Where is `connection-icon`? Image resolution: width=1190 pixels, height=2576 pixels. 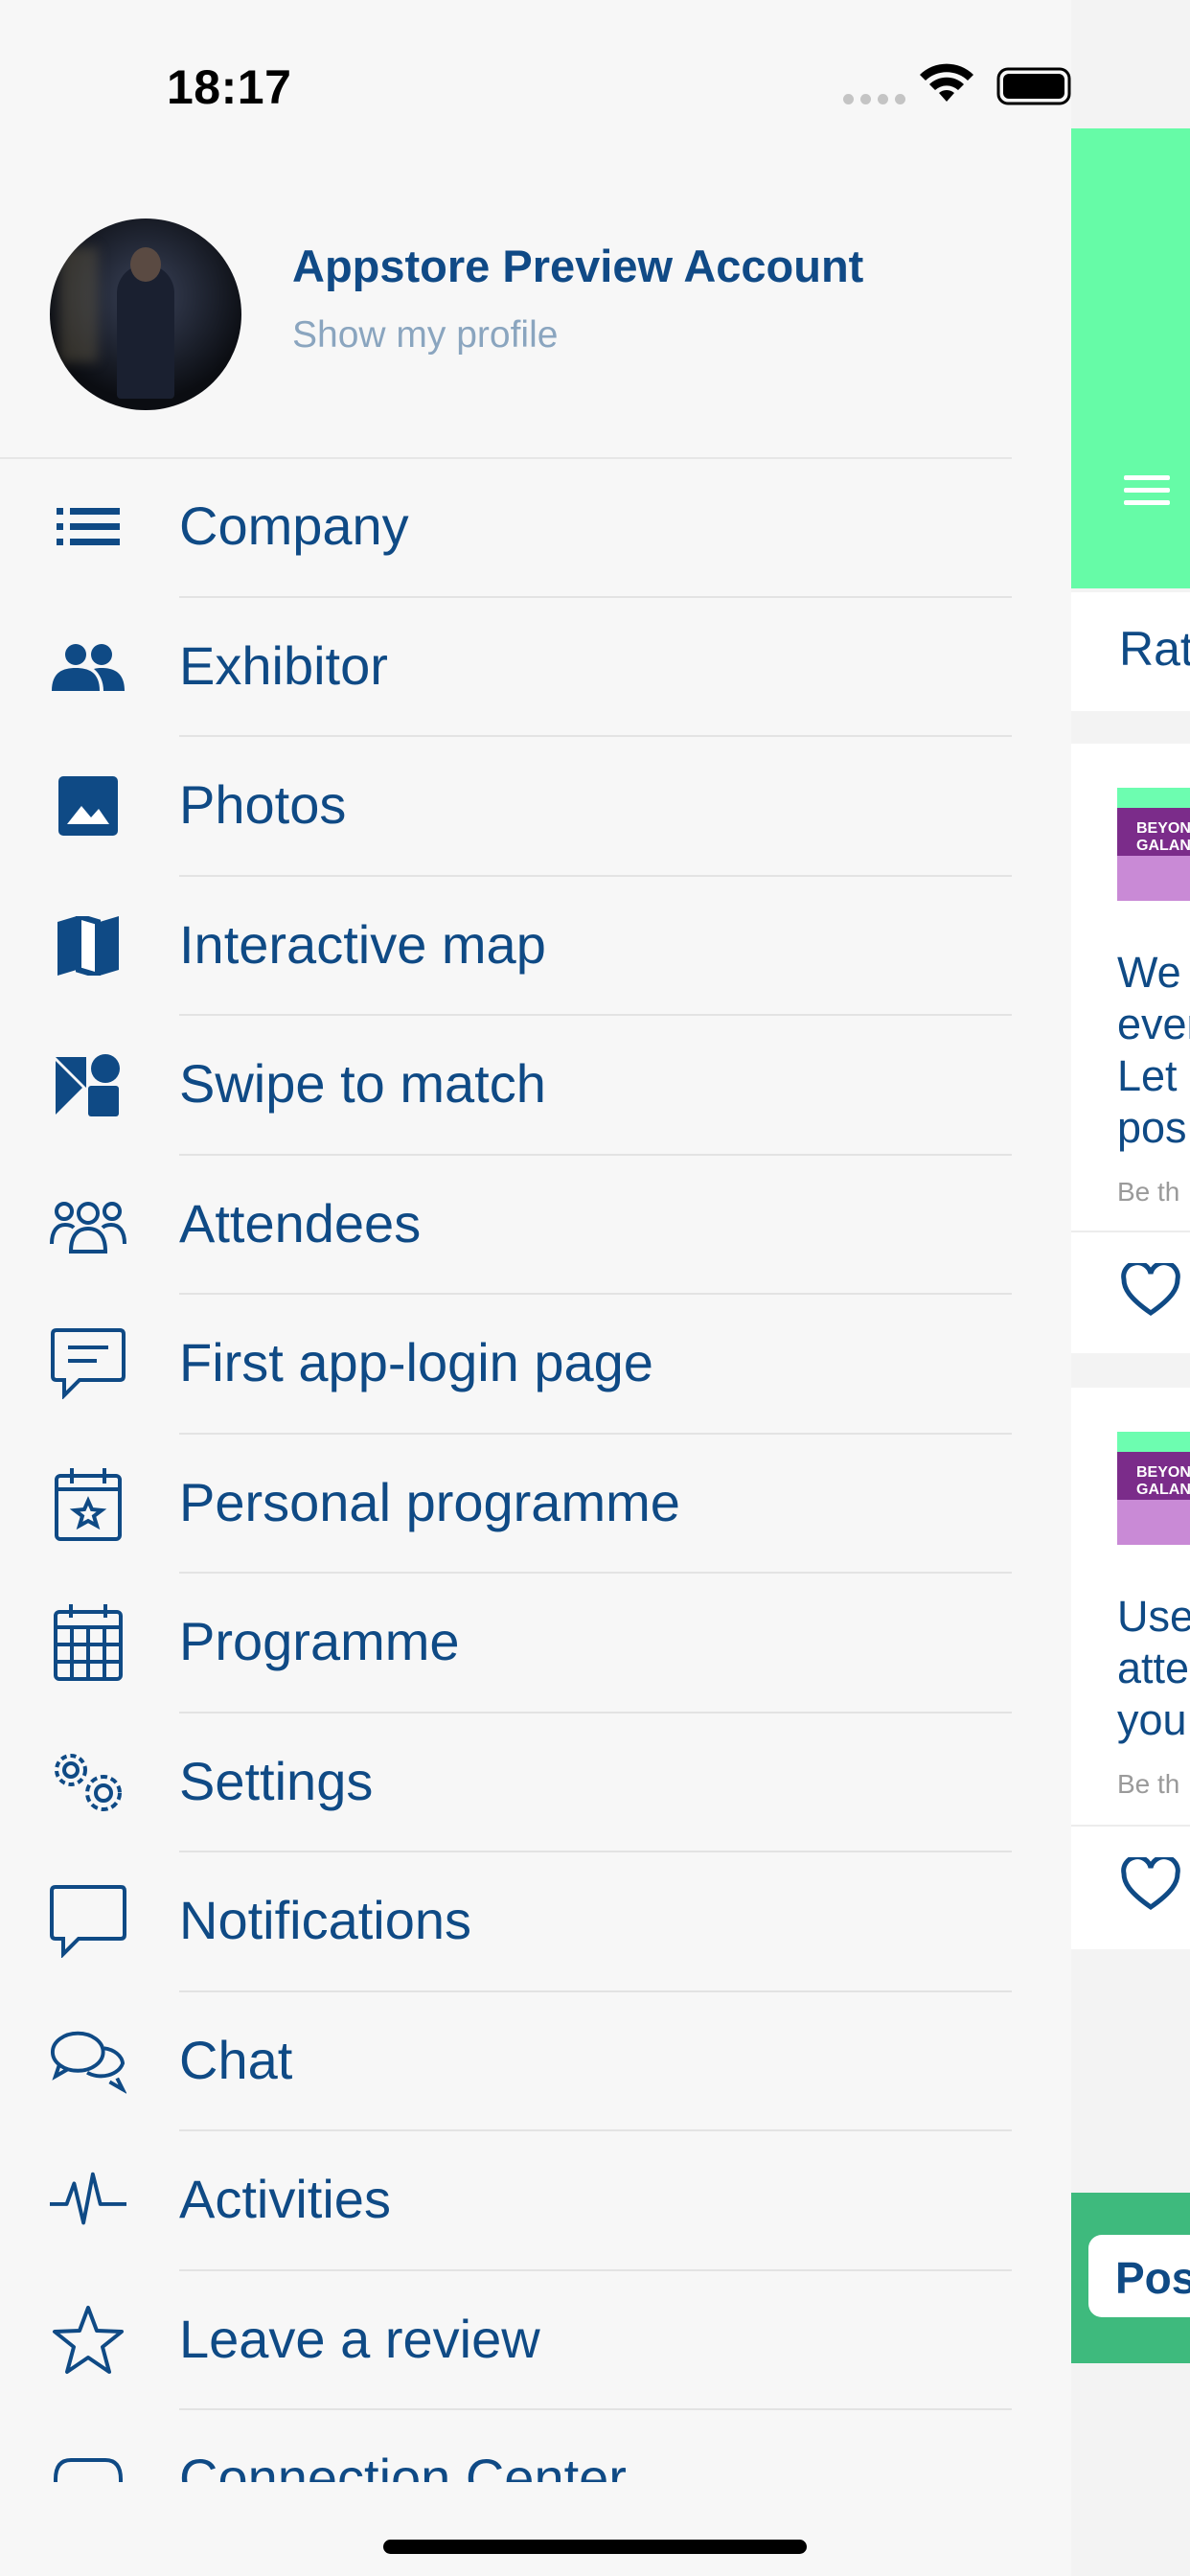
connection-icon is located at coordinates (88, 2461).